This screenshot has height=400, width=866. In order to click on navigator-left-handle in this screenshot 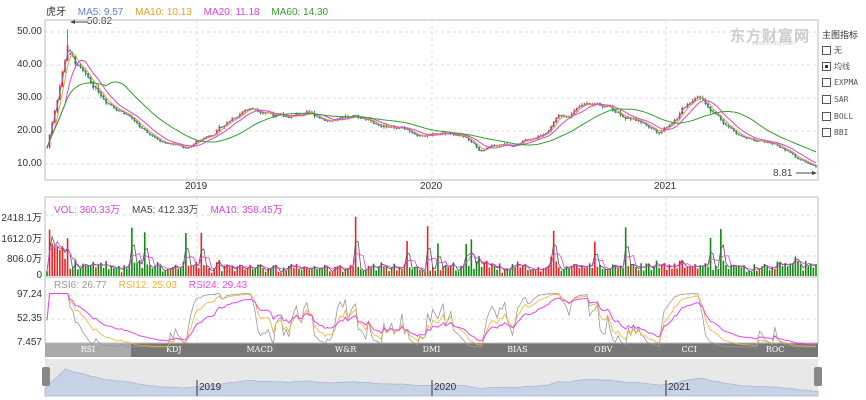, I will do `click(46, 376)`.